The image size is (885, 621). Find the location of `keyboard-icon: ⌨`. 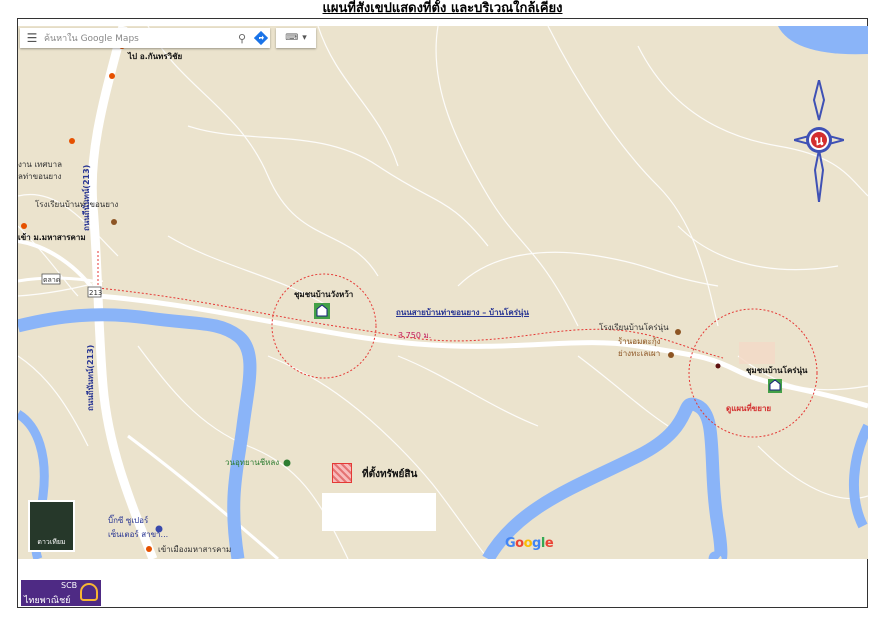

keyboard-icon: ⌨ is located at coordinates (292, 38).